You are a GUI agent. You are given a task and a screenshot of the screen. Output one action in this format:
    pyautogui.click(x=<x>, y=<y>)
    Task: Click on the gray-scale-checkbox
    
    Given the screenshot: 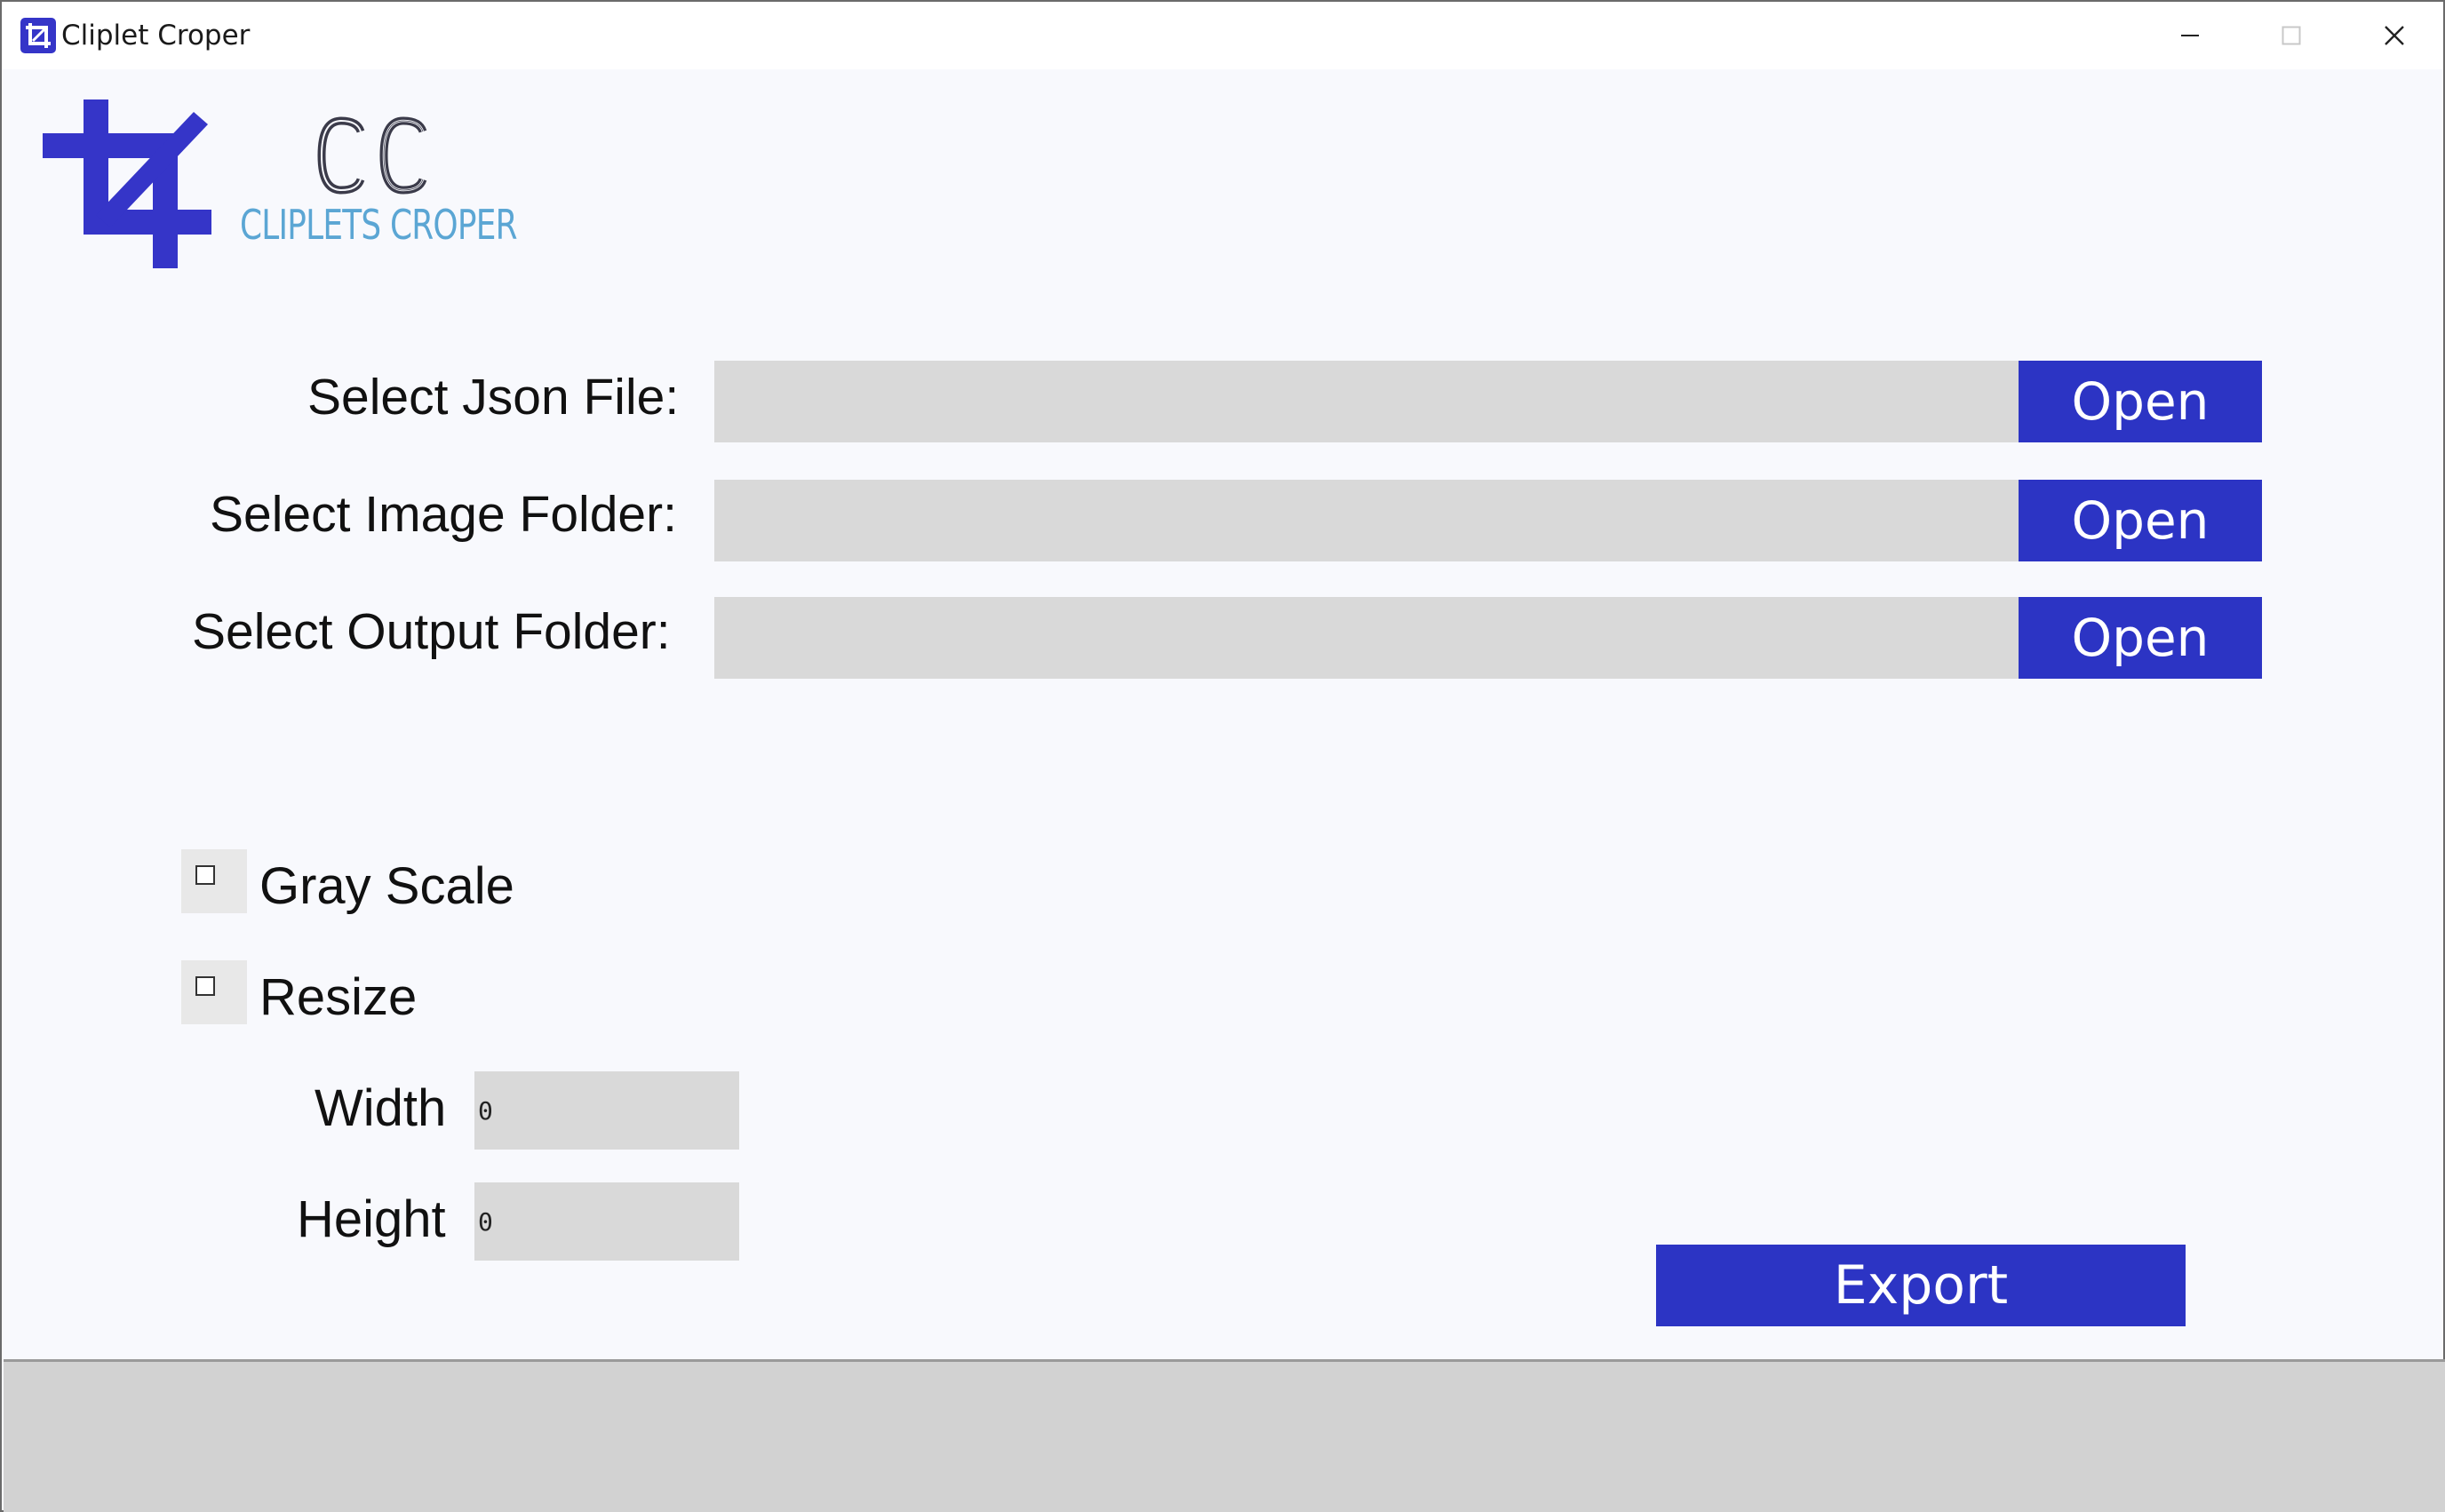 What is the action you would take?
    pyautogui.click(x=214, y=881)
    